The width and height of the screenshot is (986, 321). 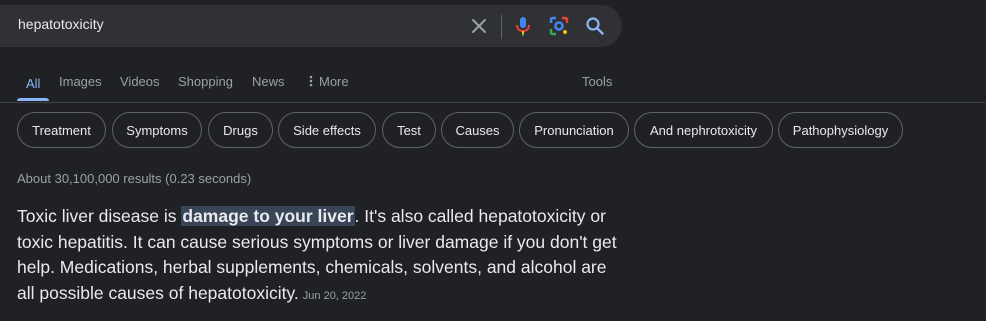 What do you see at coordinates (334, 81) in the screenshot?
I see `tab-more-label: More` at bounding box center [334, 81].